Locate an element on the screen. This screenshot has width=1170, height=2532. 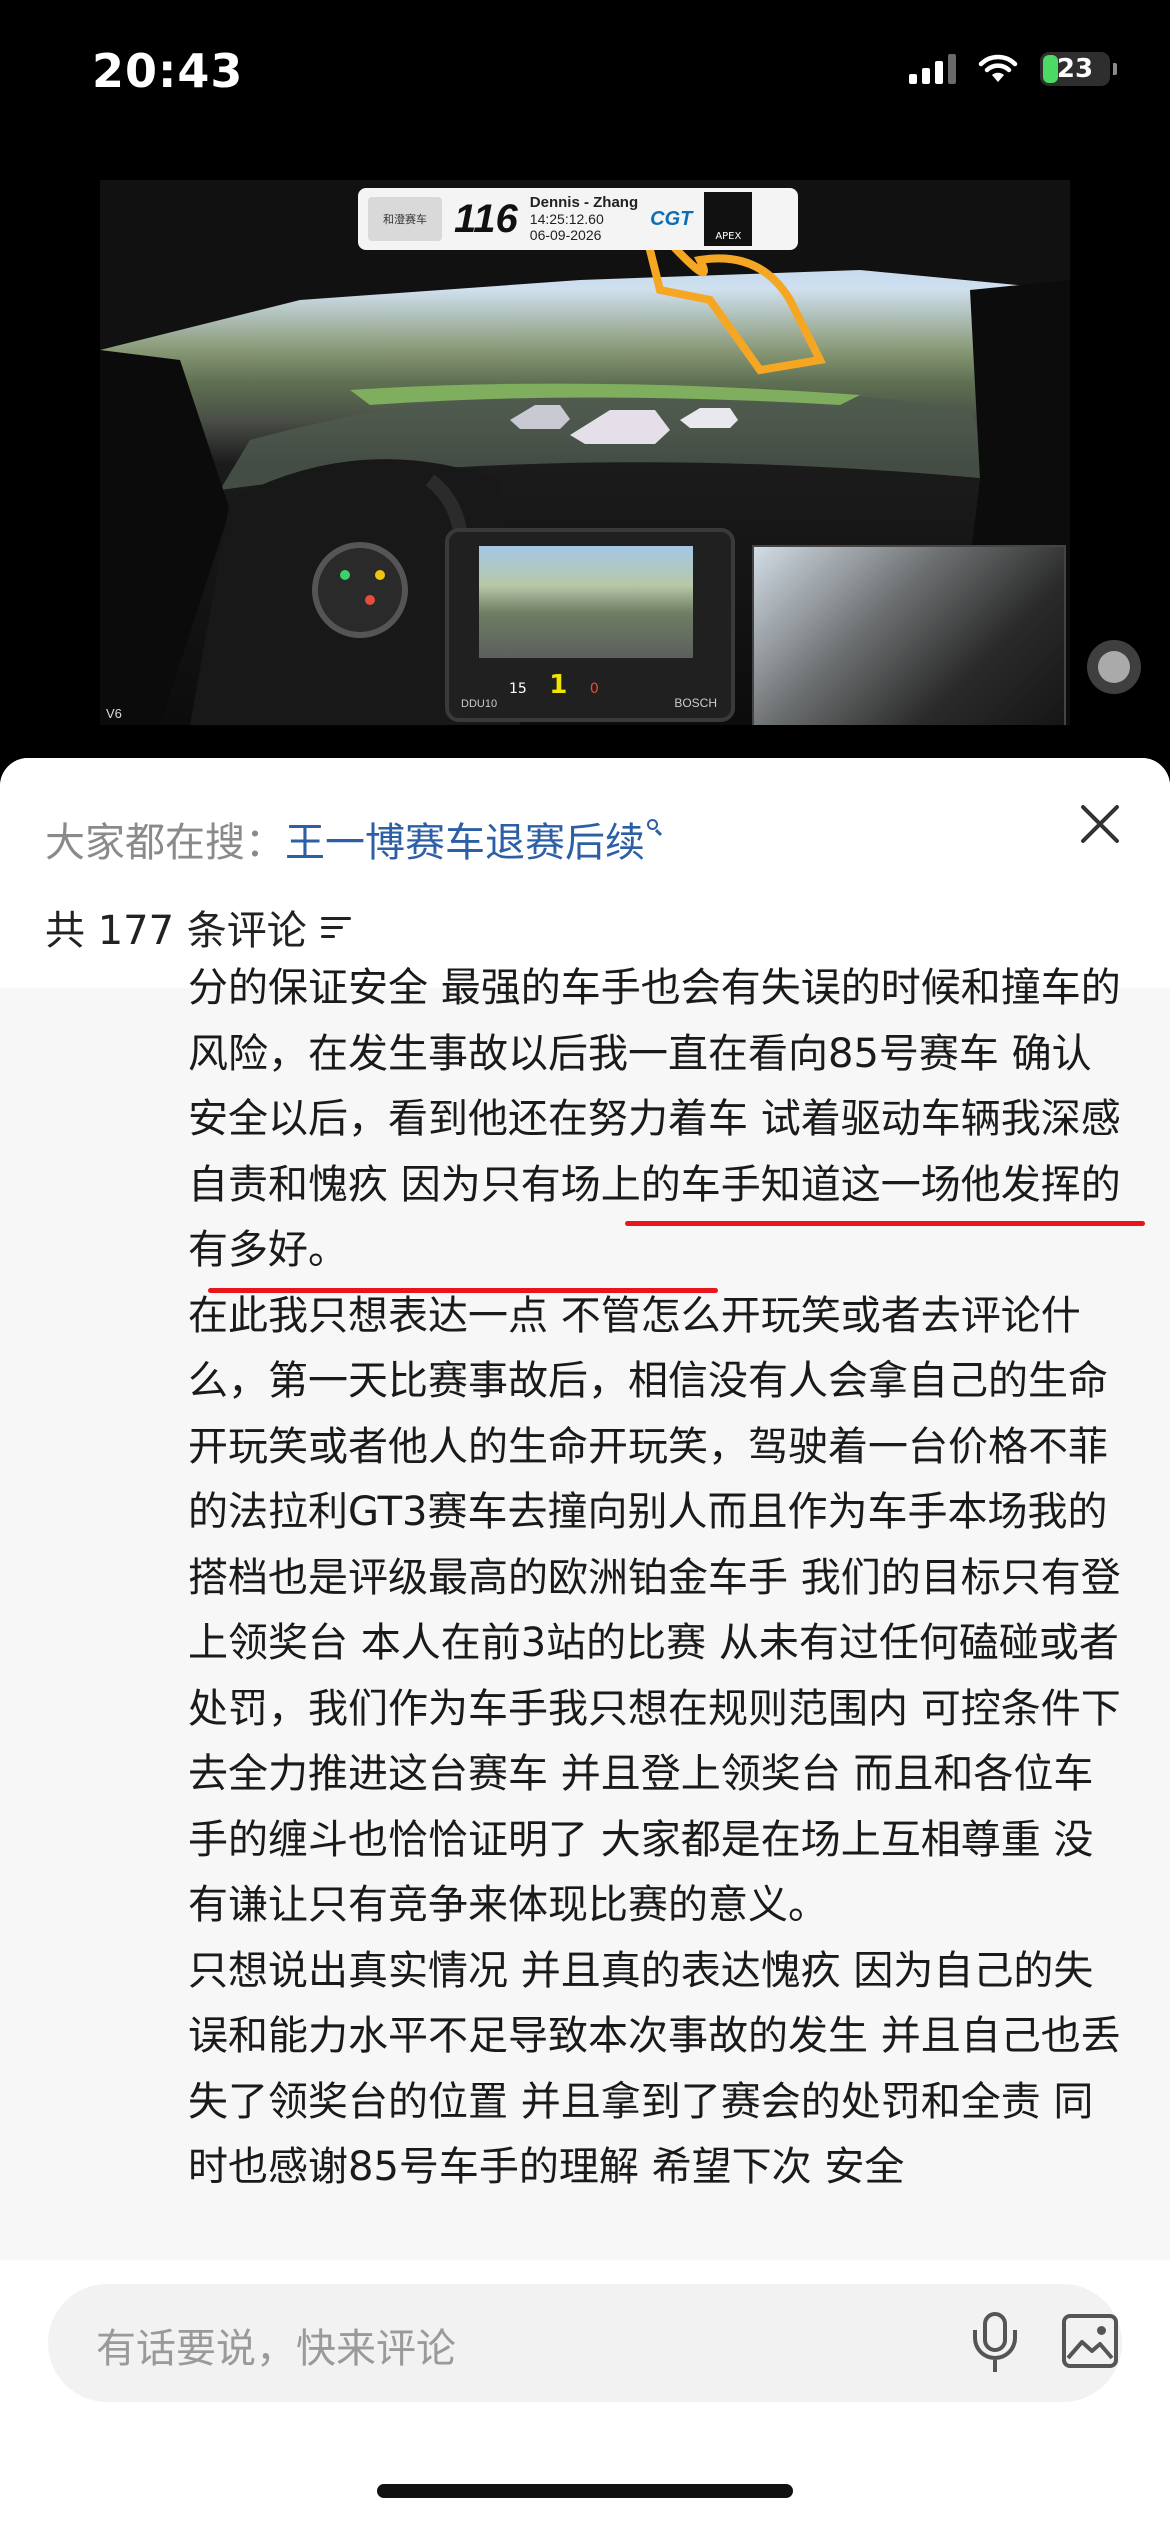
hot-search-row: 大家都在搜： 王一博赛车退赛后续 is located at coordinates (355, 839).